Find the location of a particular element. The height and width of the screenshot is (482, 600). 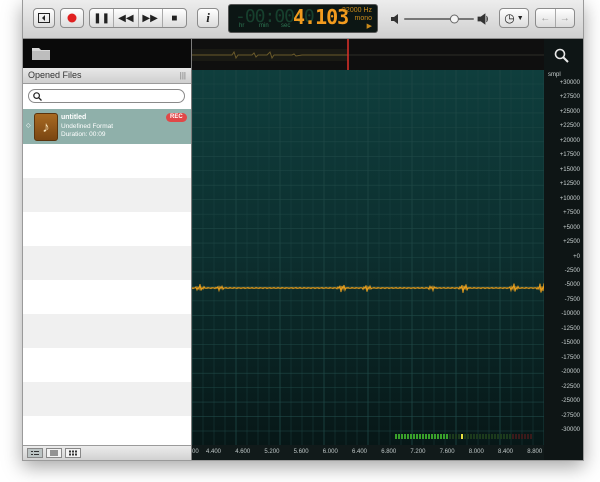

column-resize-handle: ||| is located at coordinates (183, 75).